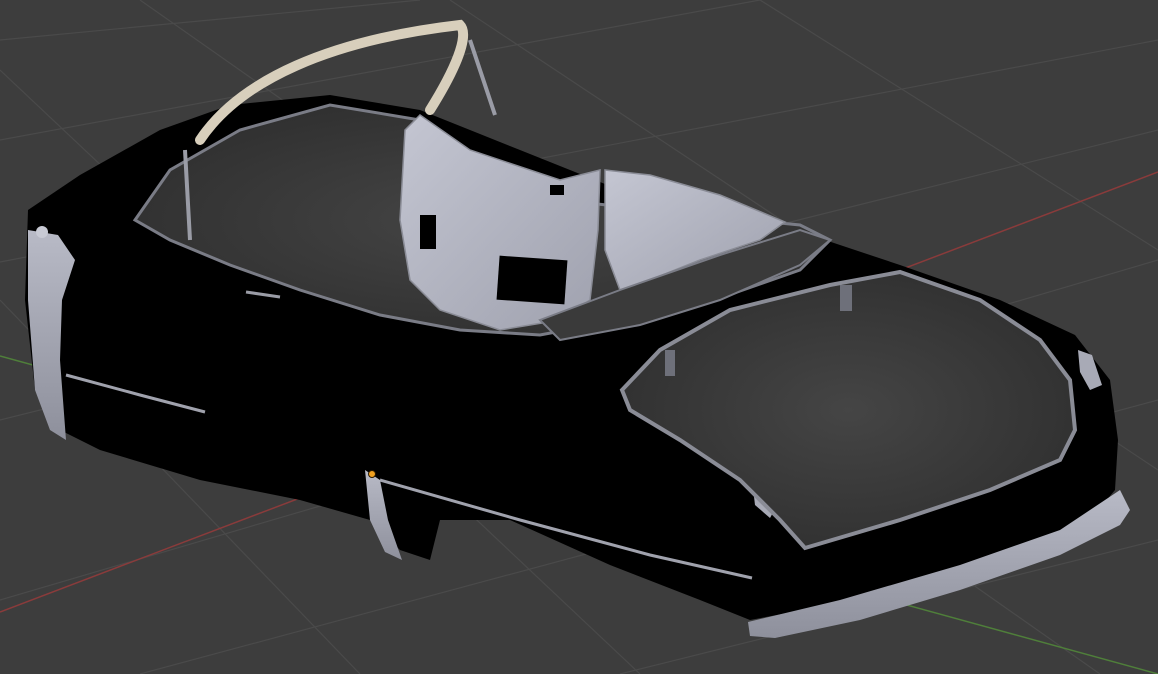 This screenshot has width=1158, height=674. I want to click on door-panel-cutout, so click(532, 280).